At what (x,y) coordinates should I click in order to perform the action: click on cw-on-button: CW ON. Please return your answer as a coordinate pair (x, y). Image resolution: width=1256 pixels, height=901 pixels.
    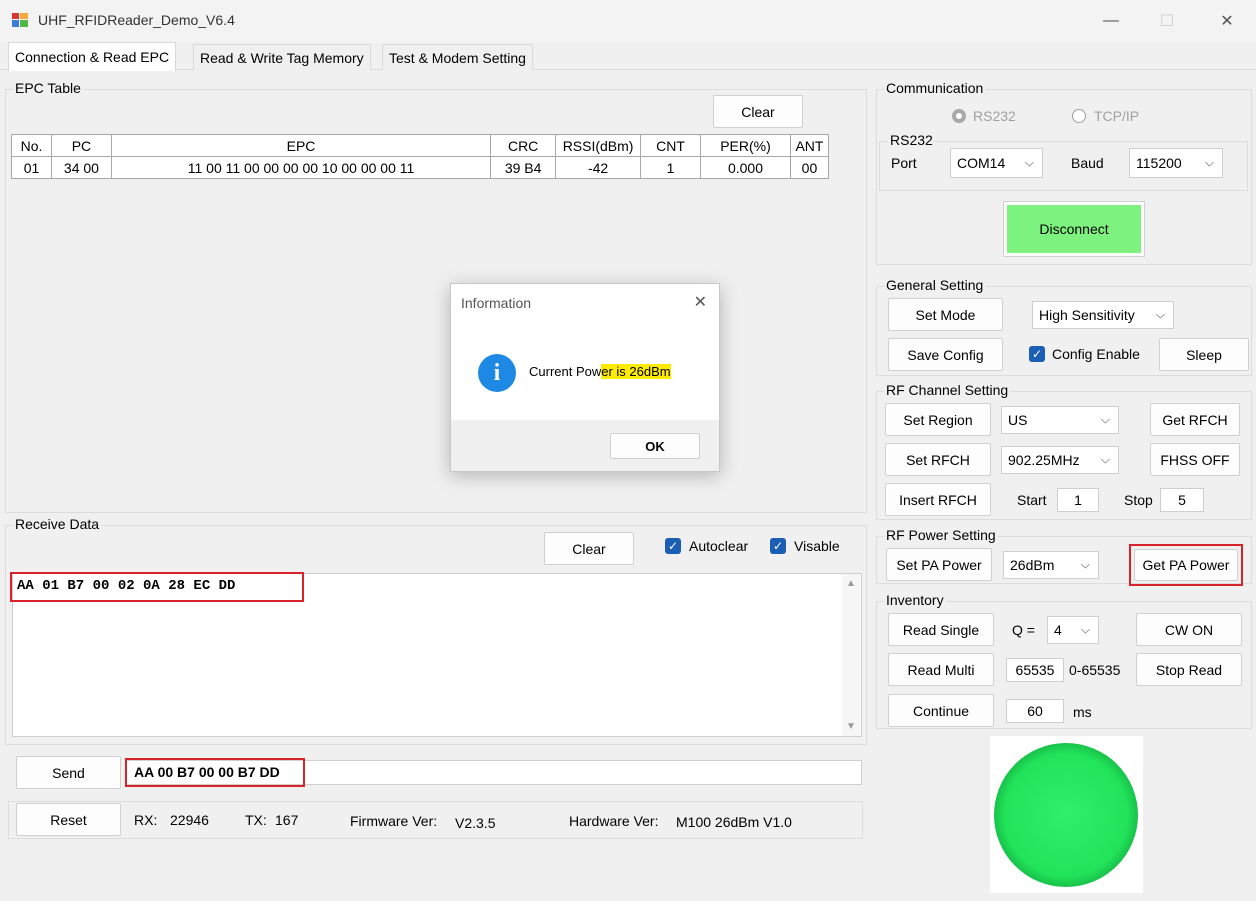
    Looking at the image, I should click on (1189, 629).